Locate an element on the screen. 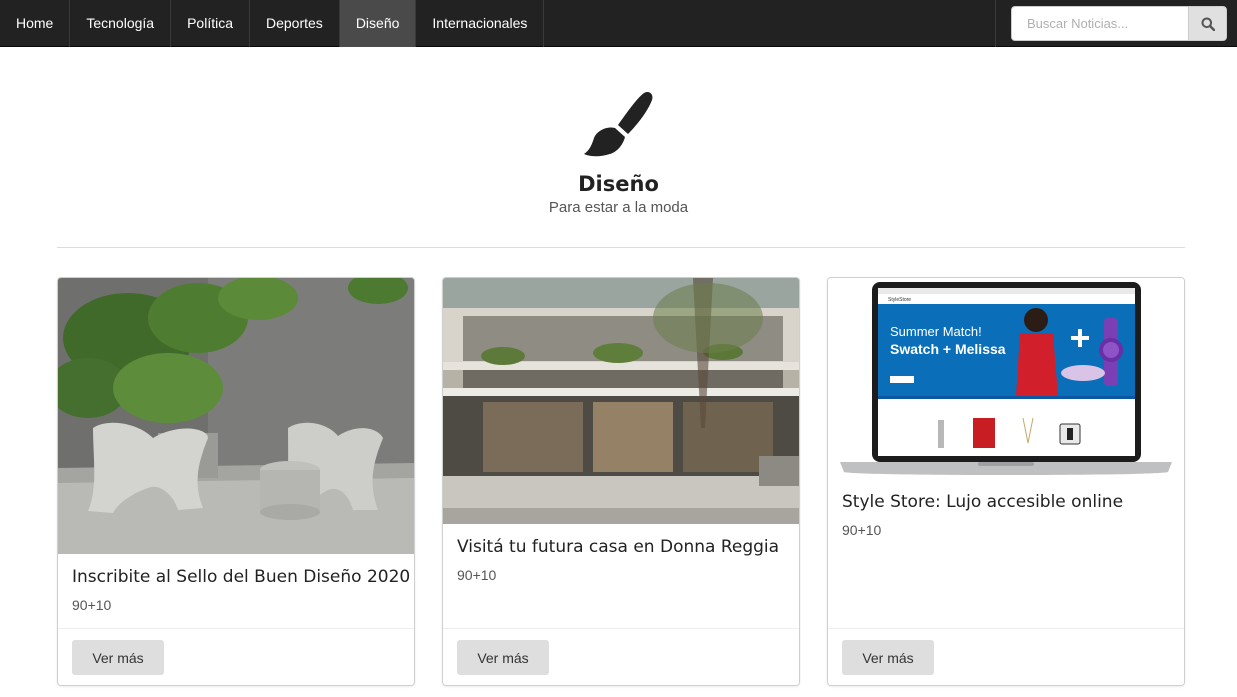 The width and height of the screenshot is (1237, 697). search-icon is located at coordinates (1208, 24).